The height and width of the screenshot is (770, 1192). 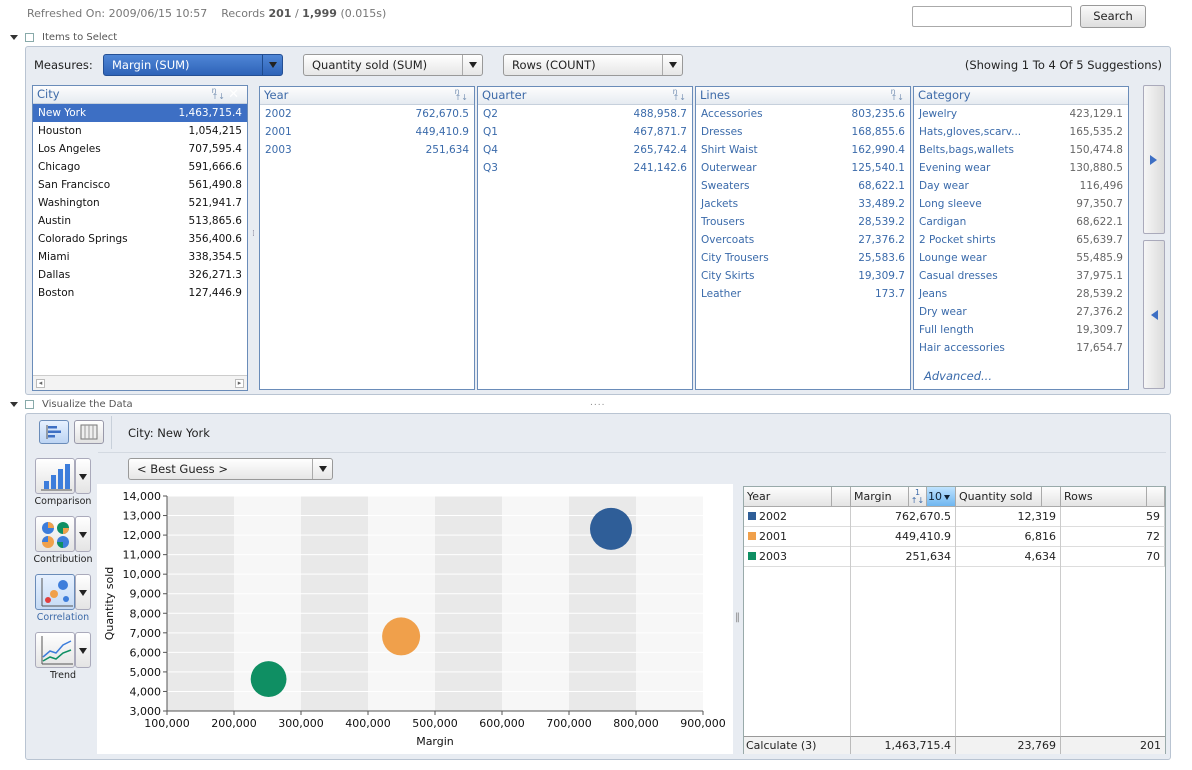 I want to click on list-item: Q1 467,871.7, so click(x=585, y=132).